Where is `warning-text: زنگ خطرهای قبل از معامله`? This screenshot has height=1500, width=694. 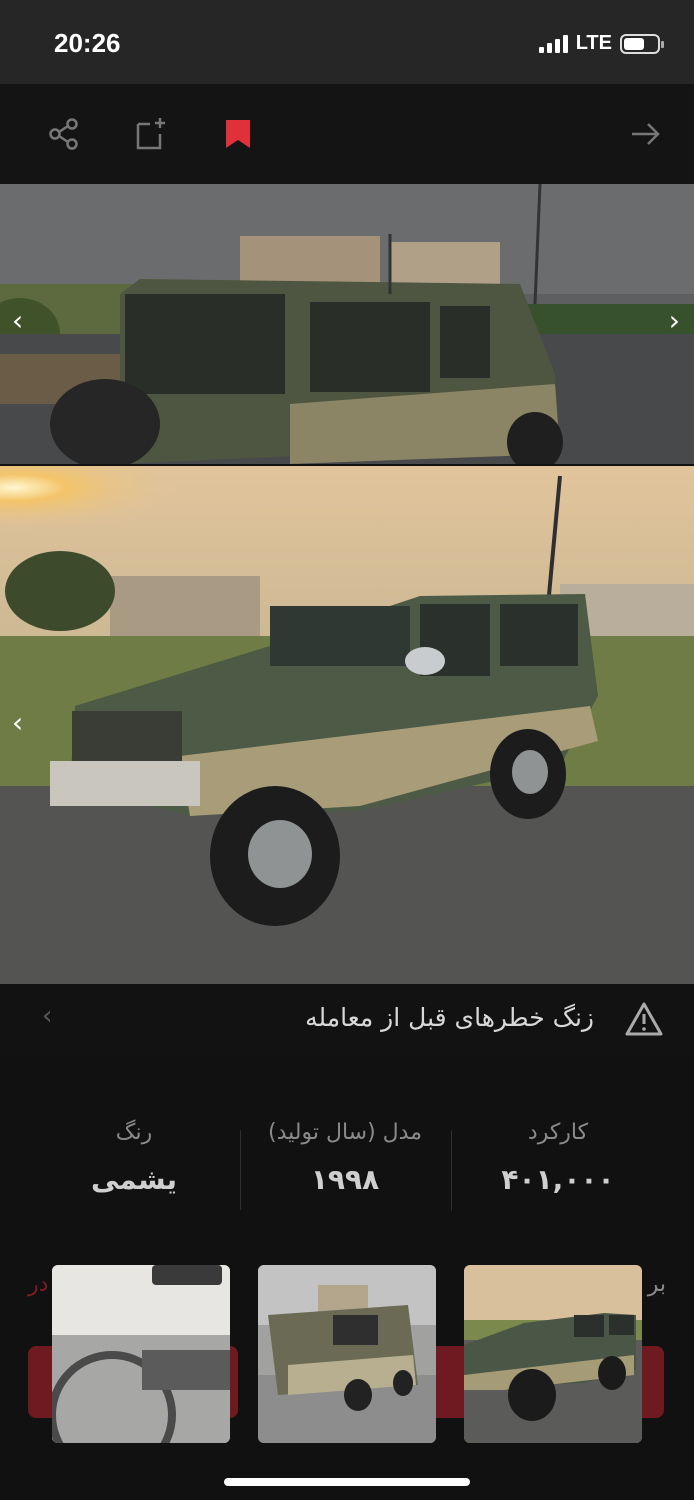 warning-text: زنگ خطرهای قبل از معامله is located at coordinates (449, 1017).